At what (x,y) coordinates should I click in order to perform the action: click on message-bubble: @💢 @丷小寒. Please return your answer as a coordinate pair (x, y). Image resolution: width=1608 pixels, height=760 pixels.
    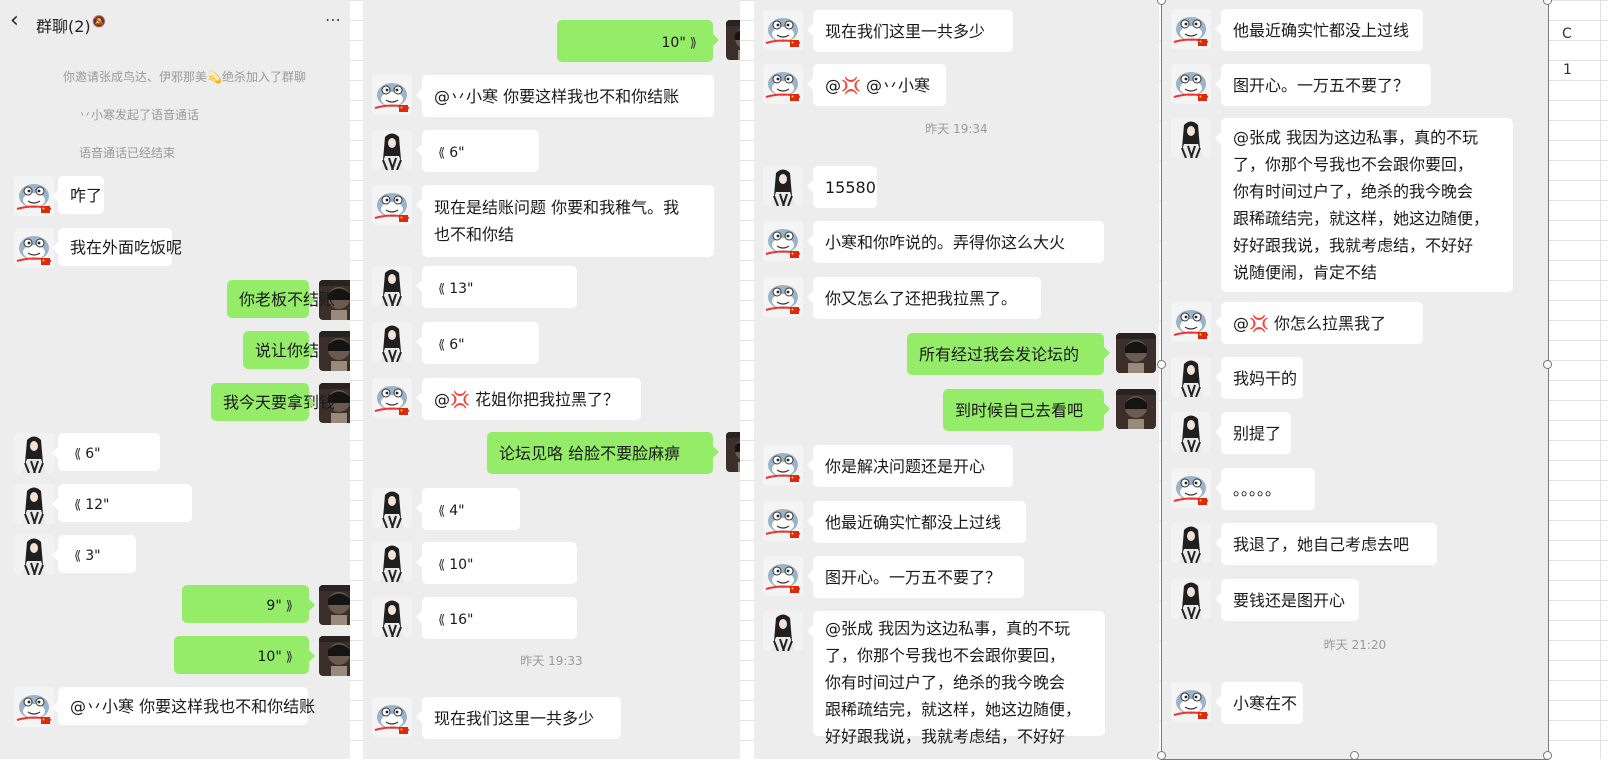
    Looking at the image, I should click on (876, 85).